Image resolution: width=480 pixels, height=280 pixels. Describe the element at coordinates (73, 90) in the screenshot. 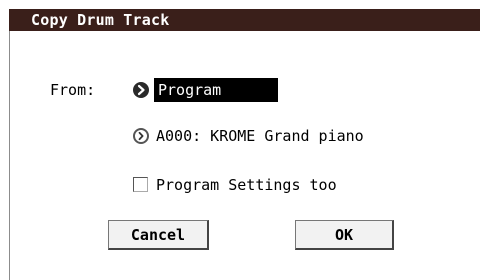

I see `from-label: From:` at that location.